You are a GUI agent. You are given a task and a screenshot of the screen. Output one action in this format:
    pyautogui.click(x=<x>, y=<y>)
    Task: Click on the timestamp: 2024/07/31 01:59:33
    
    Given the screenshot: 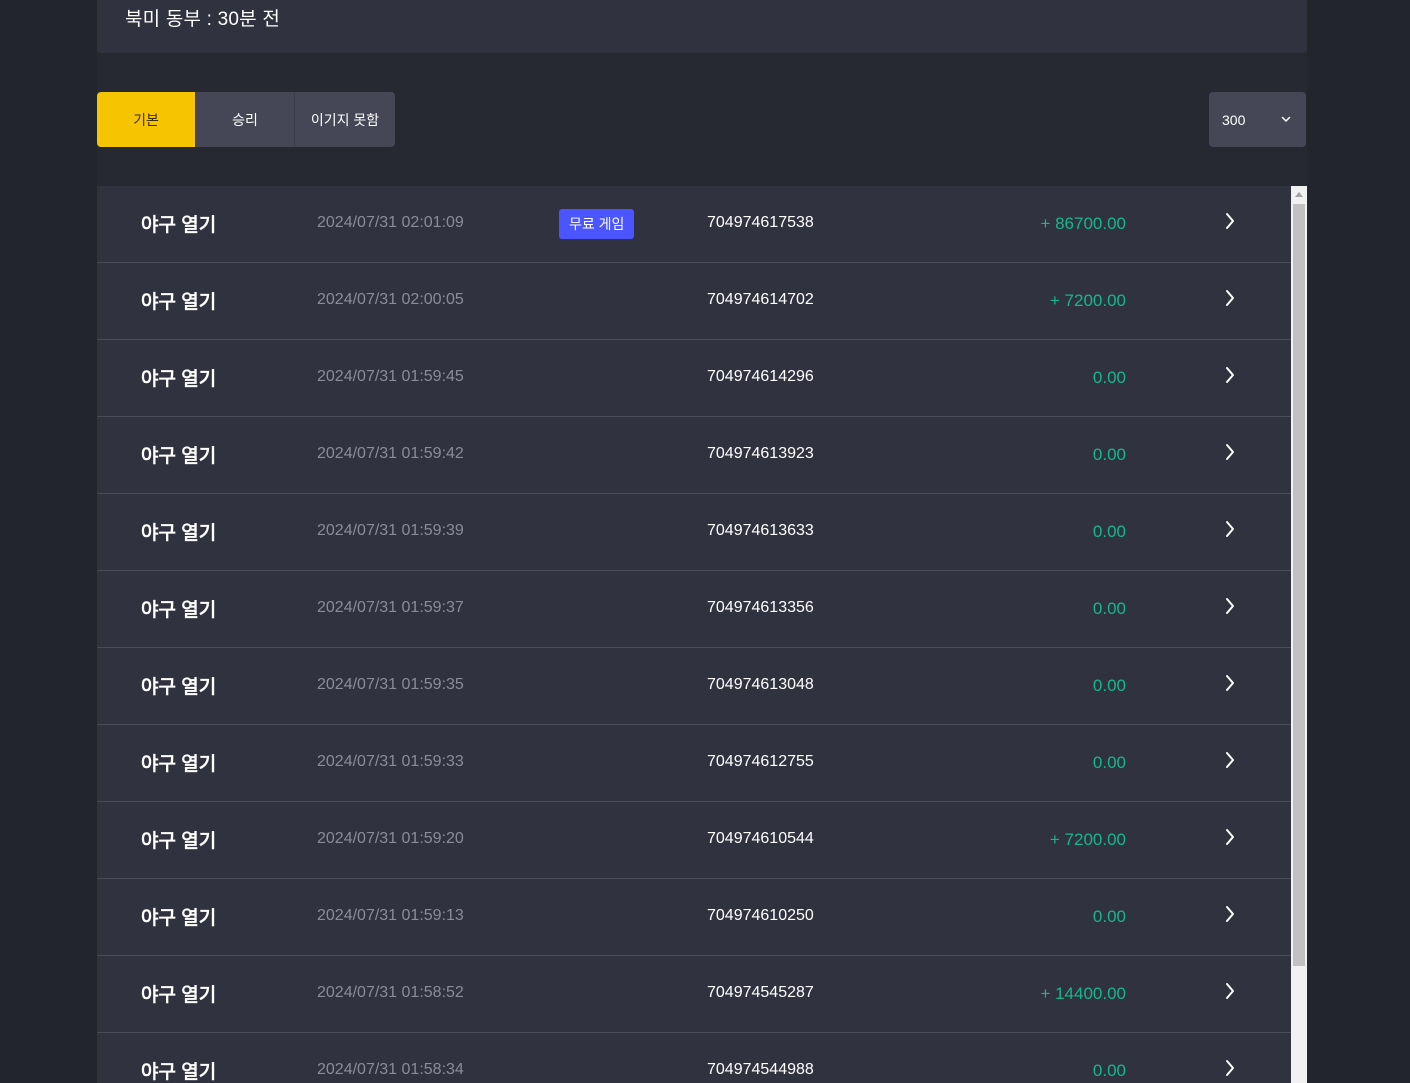 What is the action you would take?
    pyautogui.click(x=390, y=761)
    